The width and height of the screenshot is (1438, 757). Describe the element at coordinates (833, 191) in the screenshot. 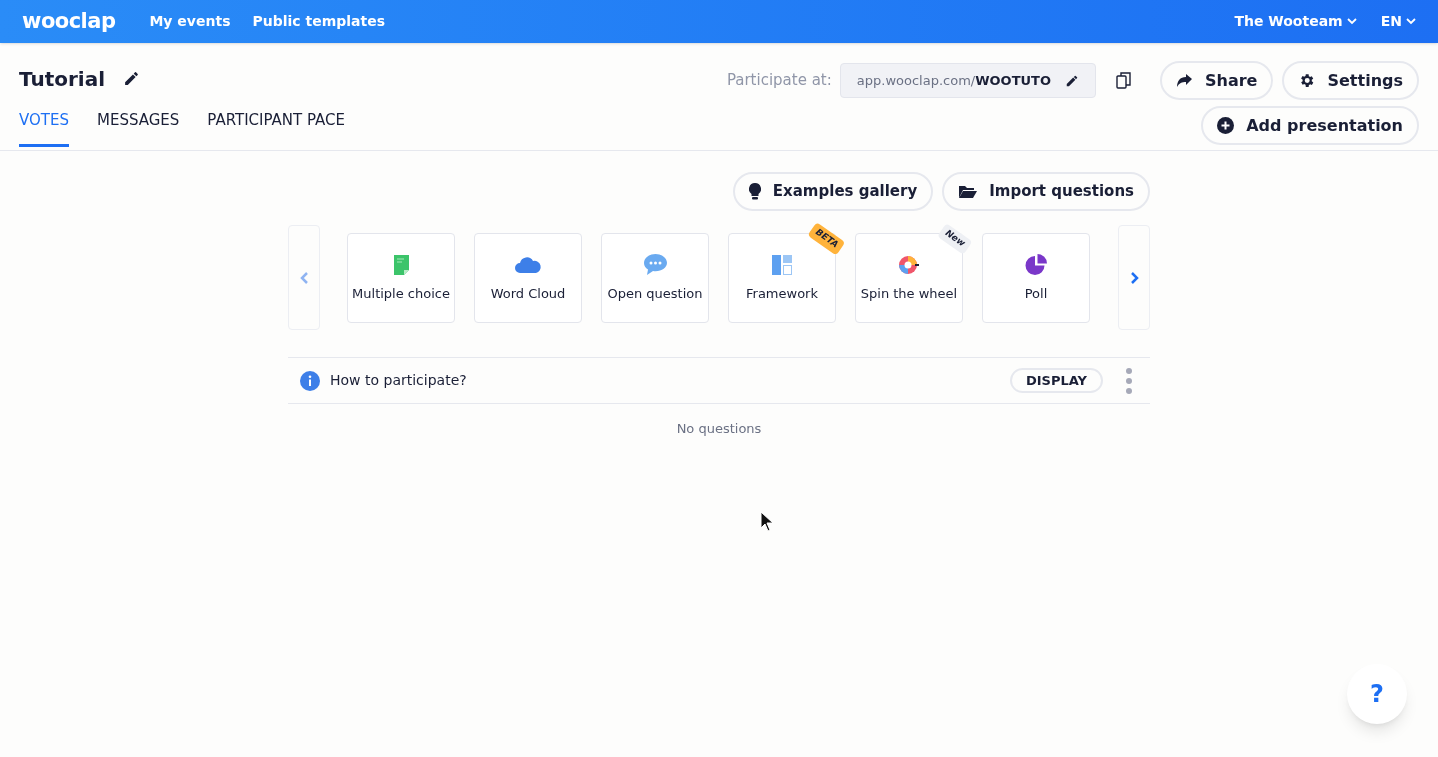

I see `examples-gallery-button: Examples gallery` at that location.